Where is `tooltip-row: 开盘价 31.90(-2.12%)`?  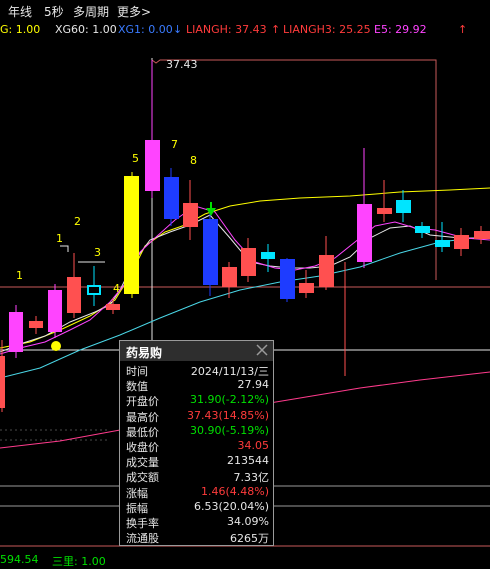
tooltip-row: 开盘价 31.90(-2.12%) is located at coordinates (196, 400).